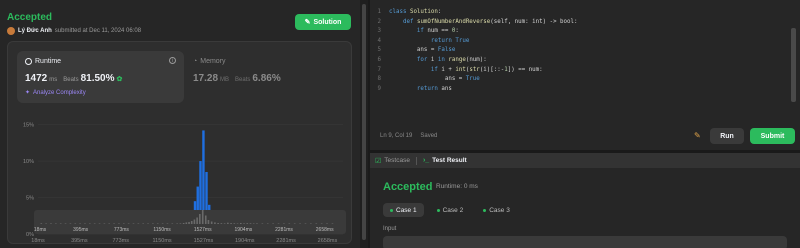 Image resolution: width=800 pixels, height=248 pixels. I want to click on code-text: ans = False, so click(422, 51).